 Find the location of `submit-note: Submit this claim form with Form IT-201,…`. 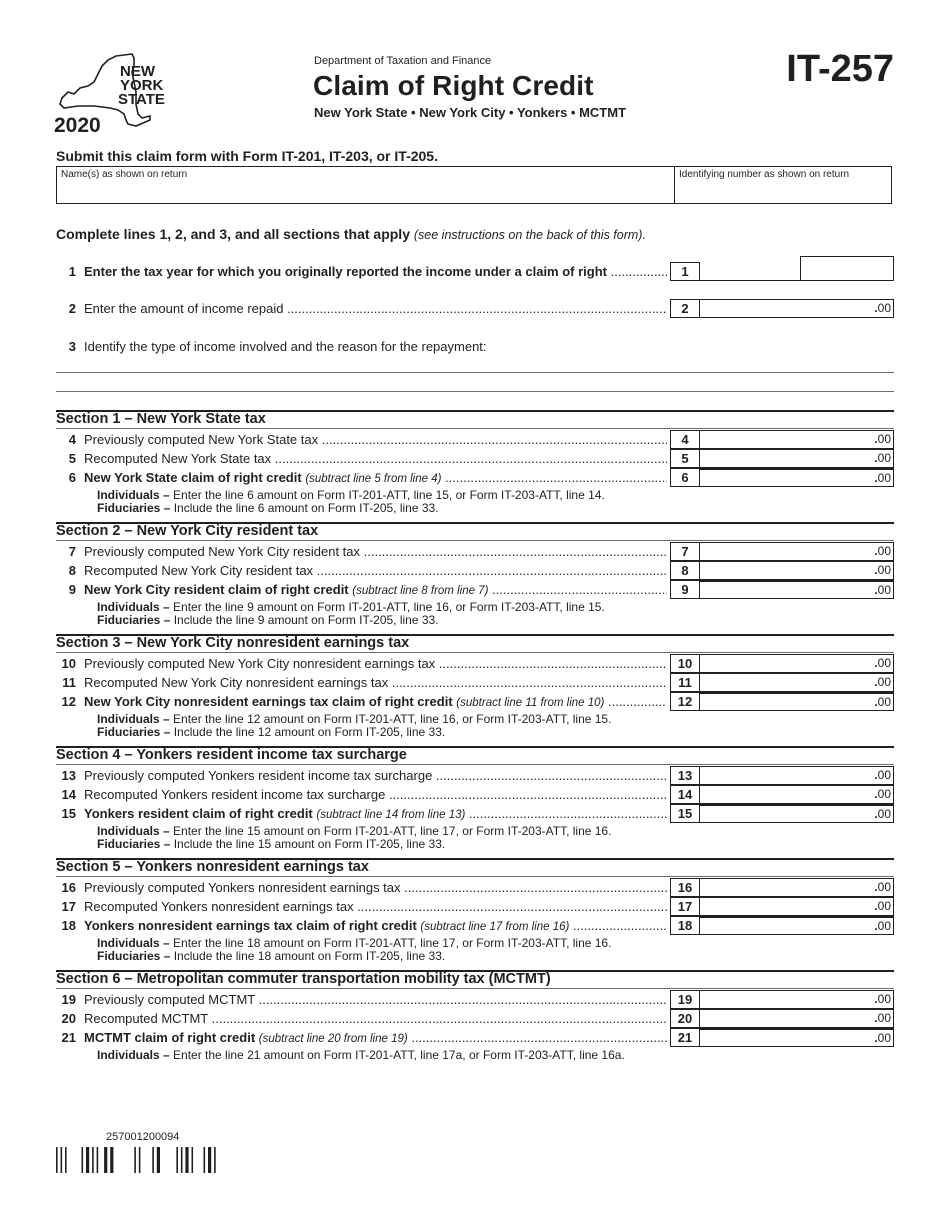

submit-note: Submit this claim form with Form IT-201,… is located at coordinates (247, 156).